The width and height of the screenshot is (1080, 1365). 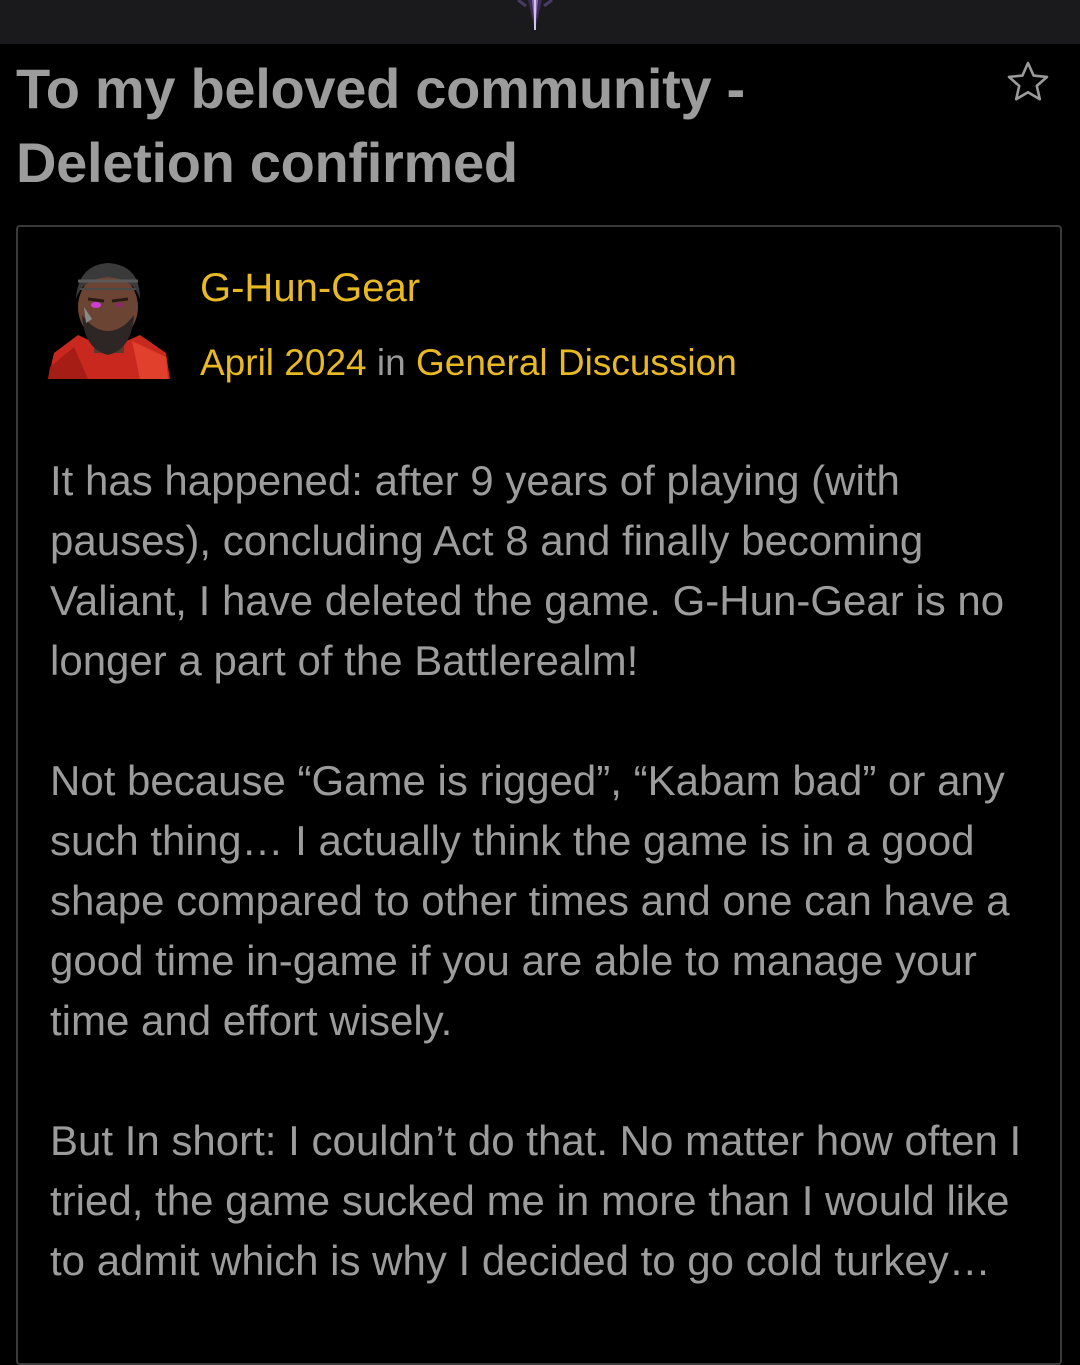 What do you see at coordinates (576, 362) in the screenshot?
I see `category-link: General Discussion` at bounding box center [576, 362].